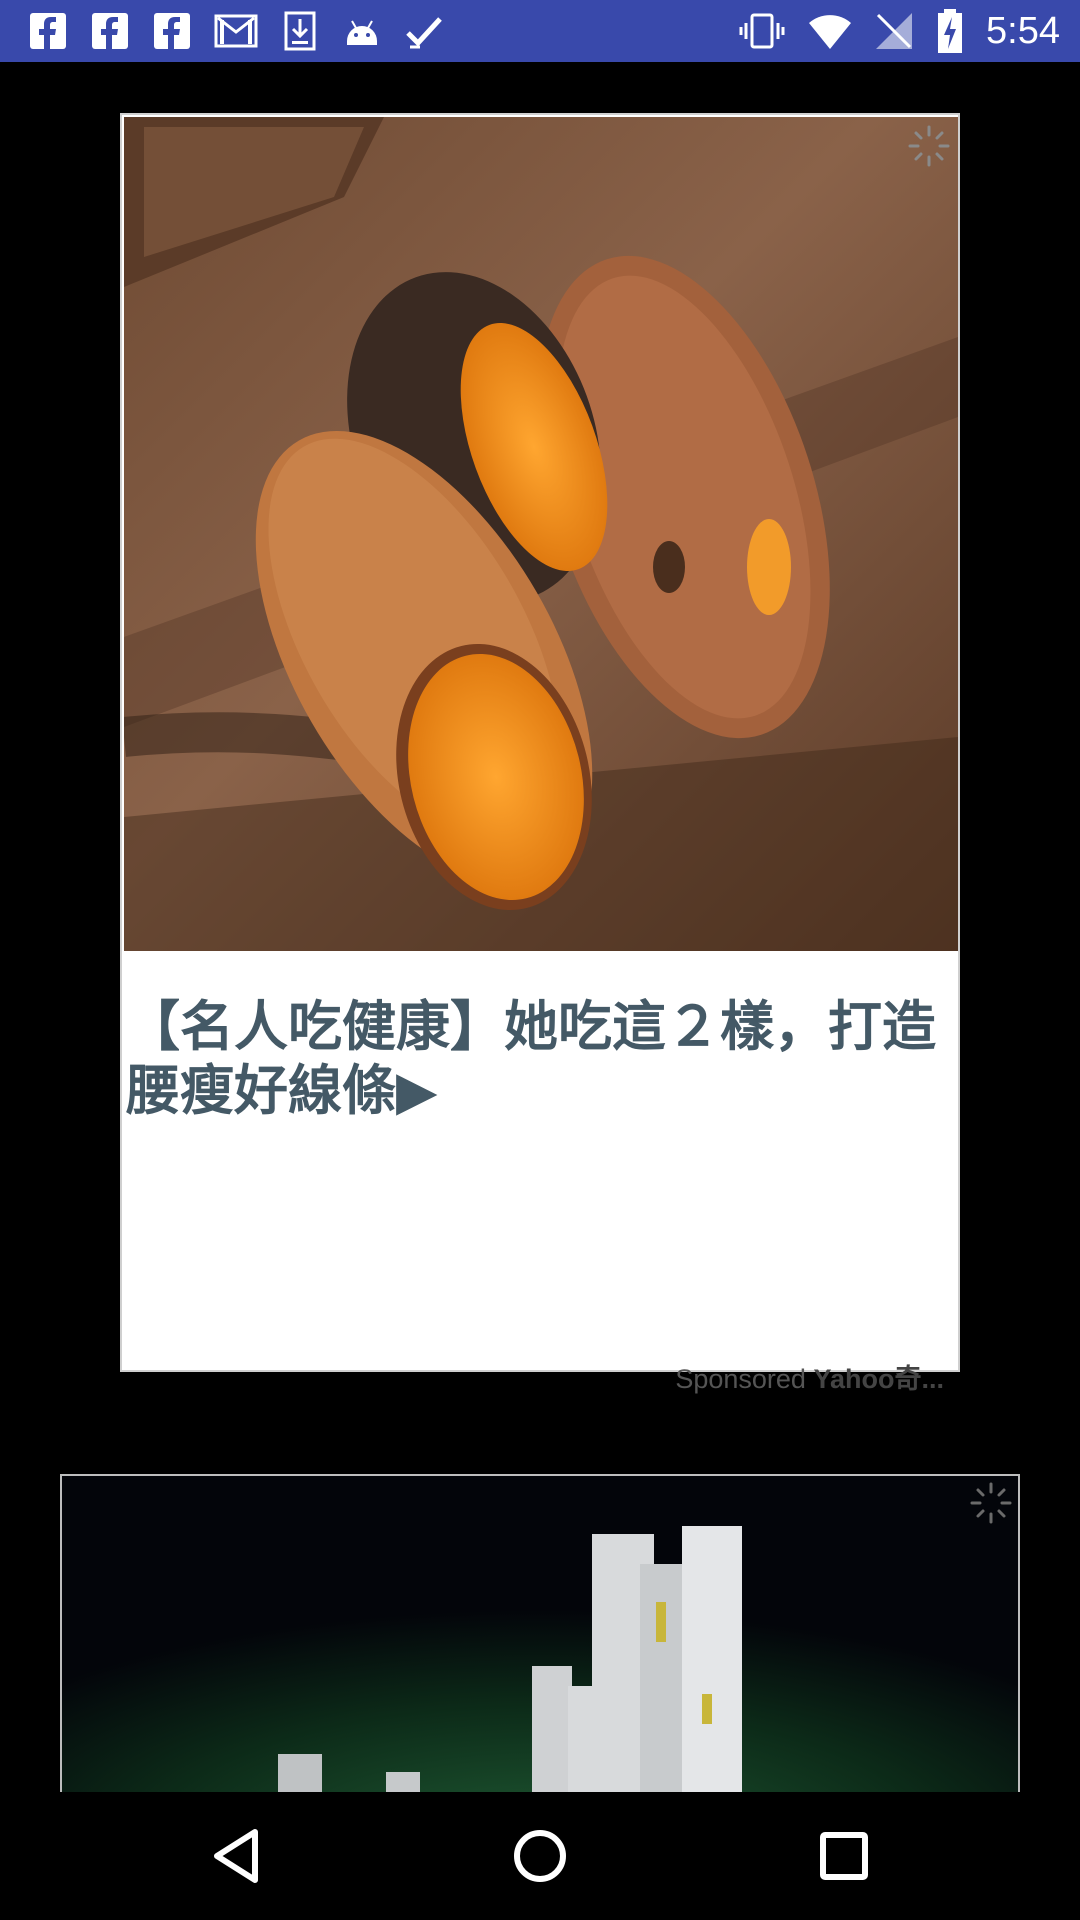 The image size is (1080, 1920). I want to click on sponsored-label: Sponsored, so click(740, 1379).